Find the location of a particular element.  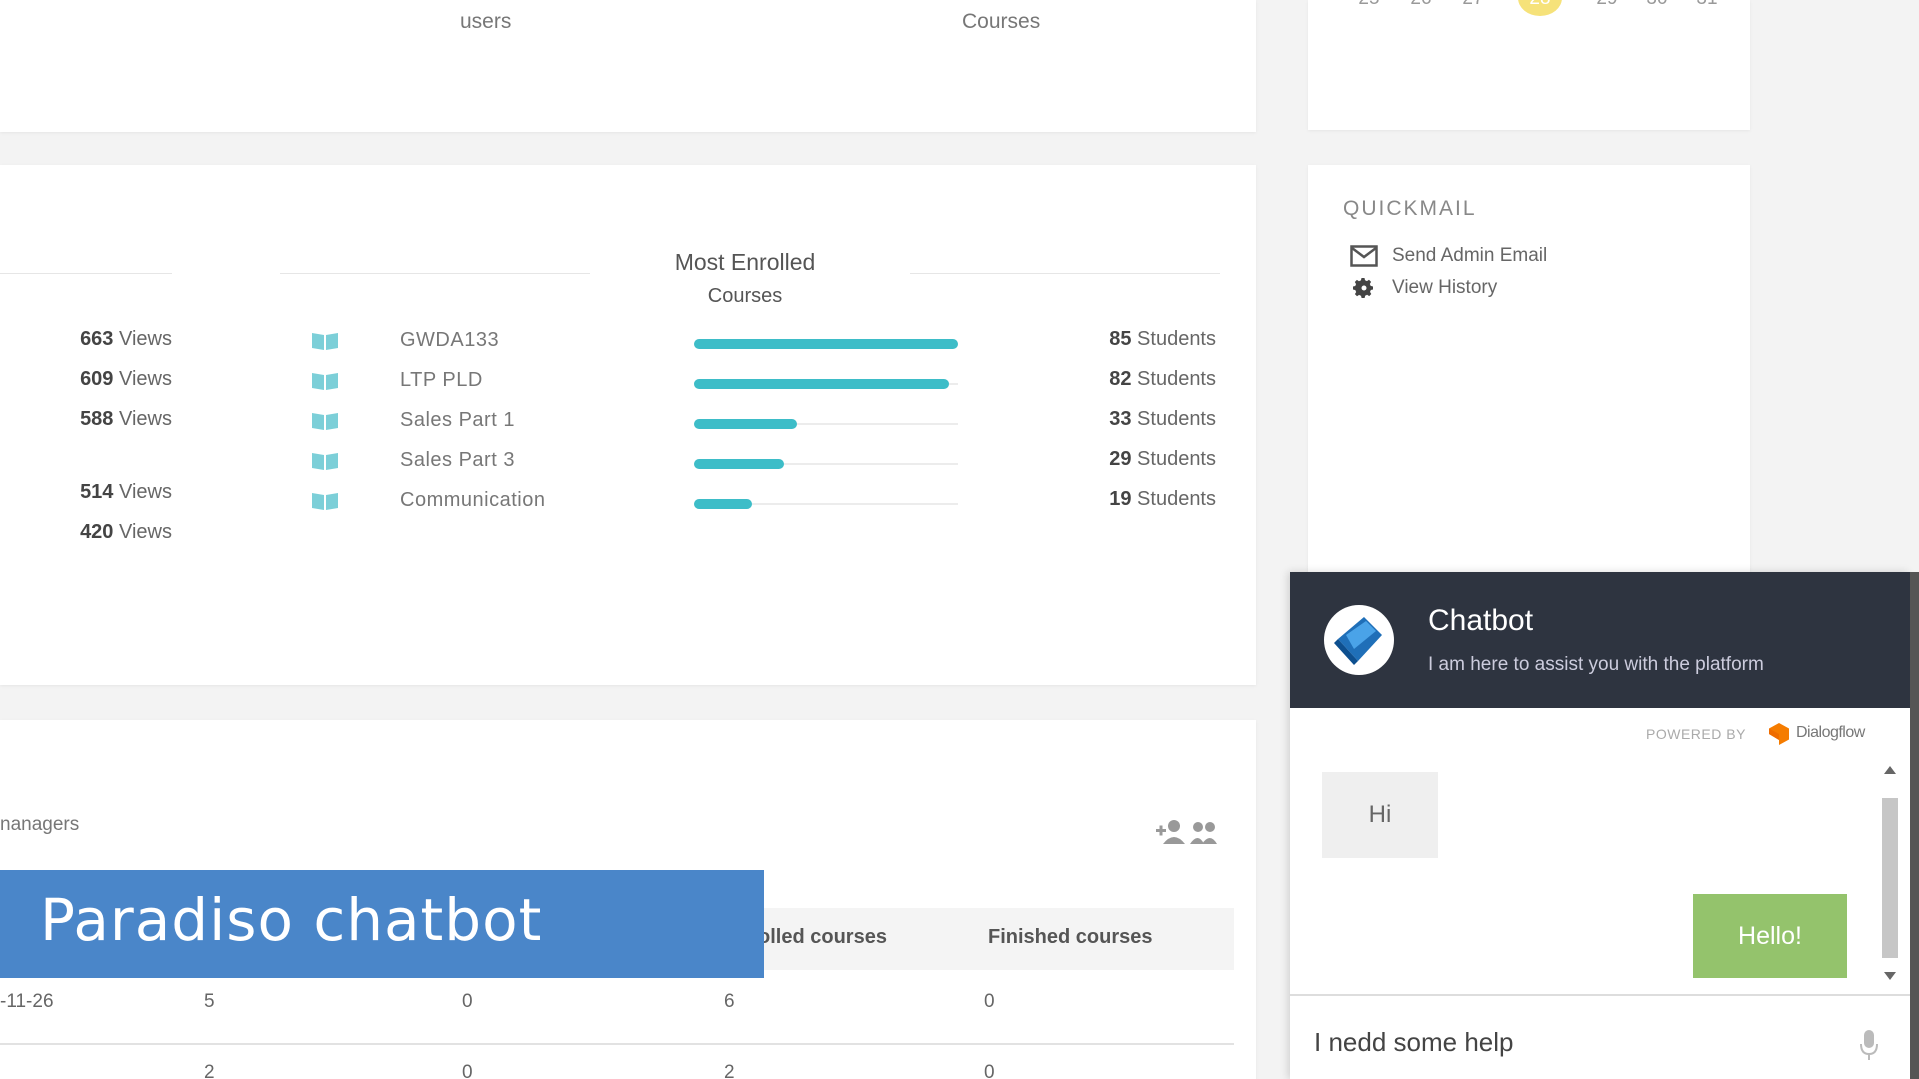

quickmail-title: QUICKMAIL is located at coordinates (1410, 208).